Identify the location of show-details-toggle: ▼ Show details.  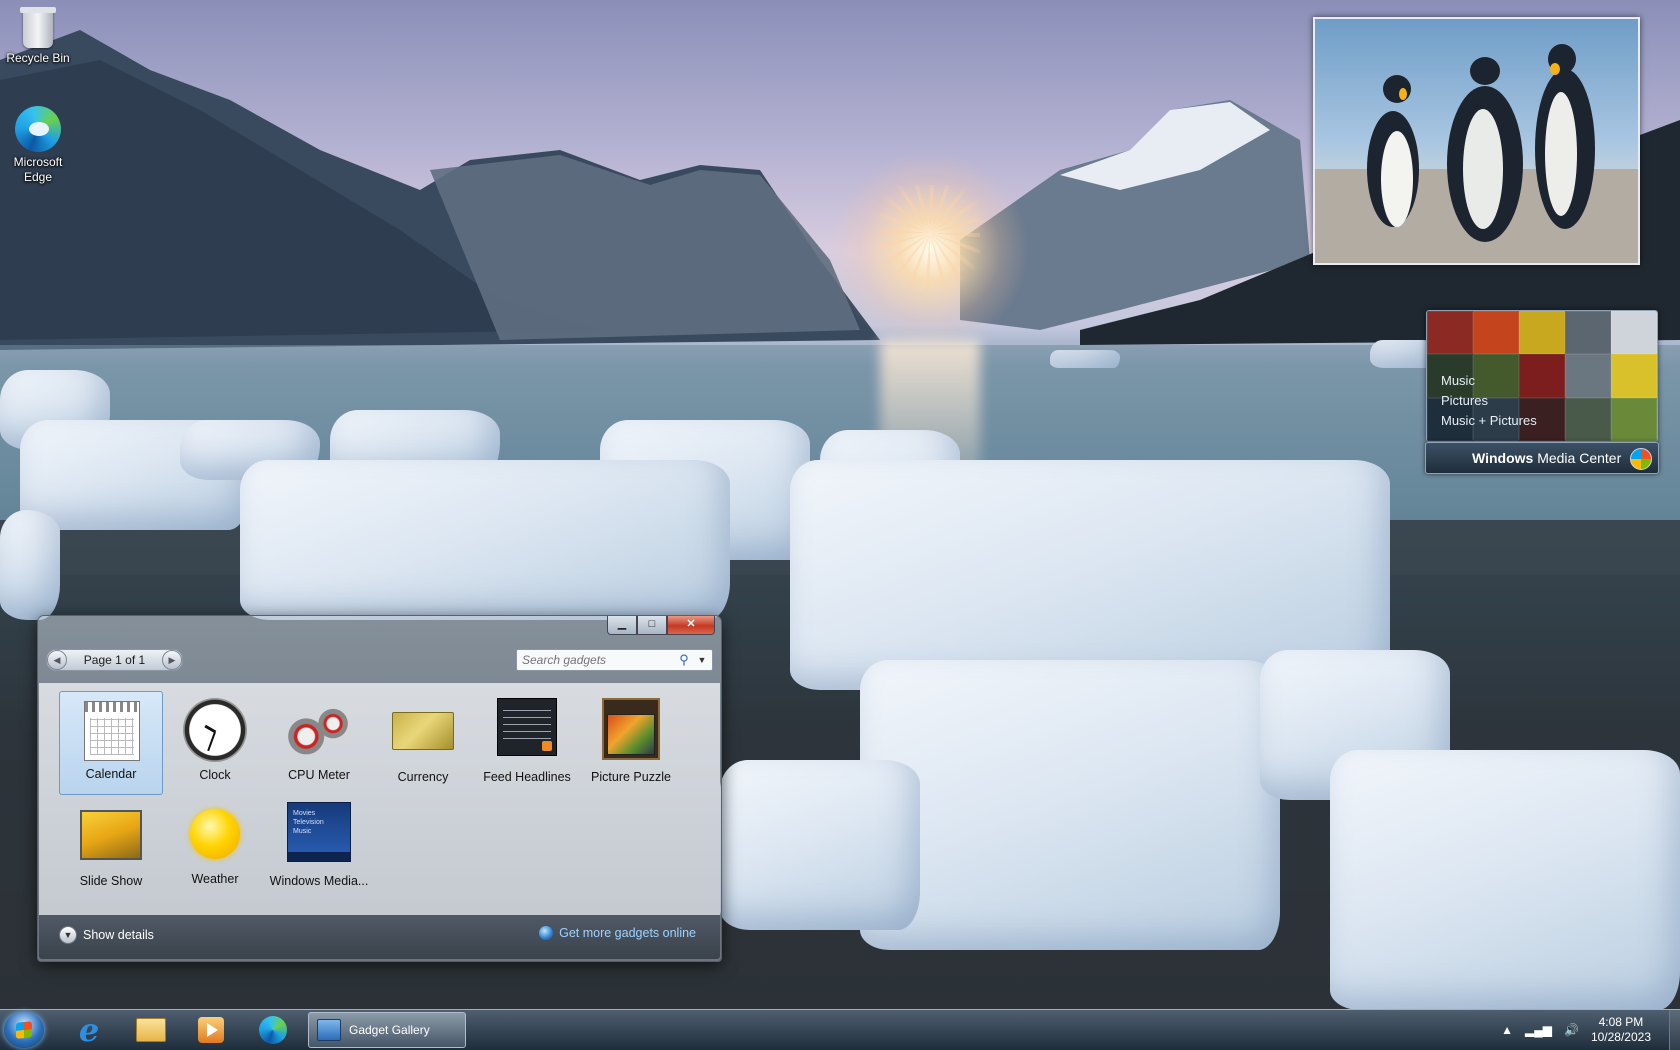
(106, 935).